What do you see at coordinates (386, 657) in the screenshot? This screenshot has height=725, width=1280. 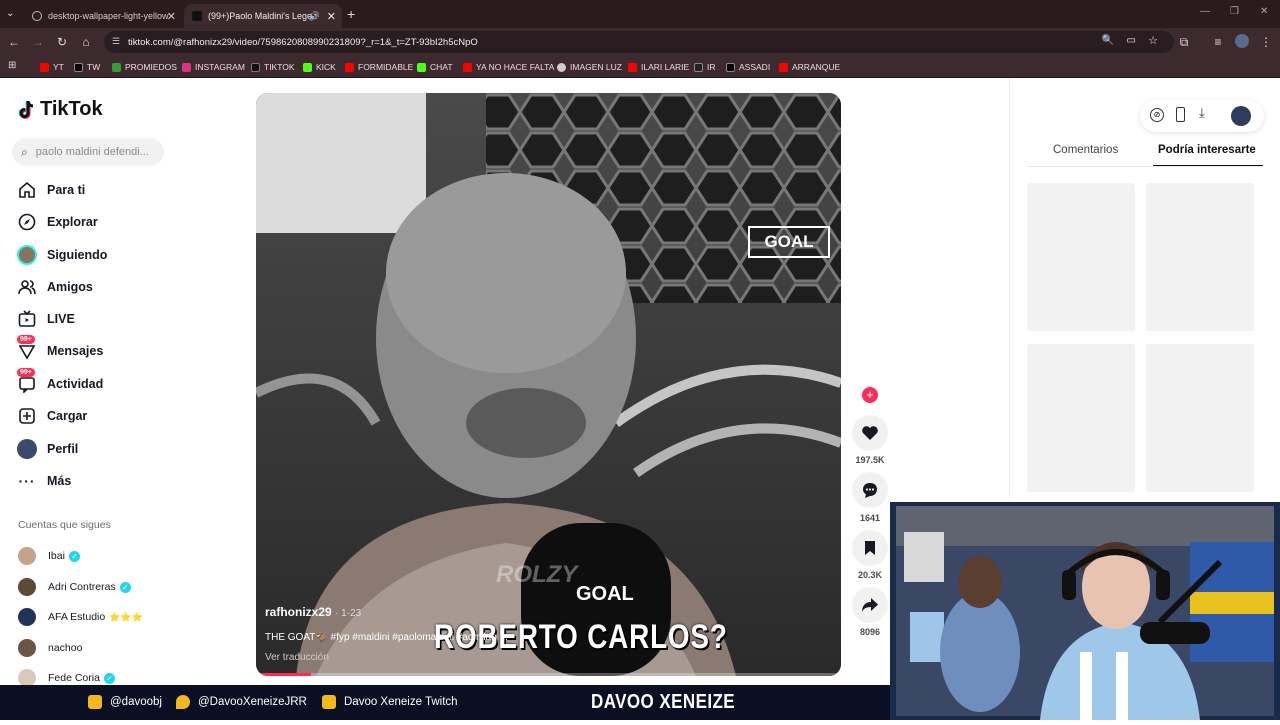 I see `translate-link: Ver traducción` at bounding box center [386, 657].